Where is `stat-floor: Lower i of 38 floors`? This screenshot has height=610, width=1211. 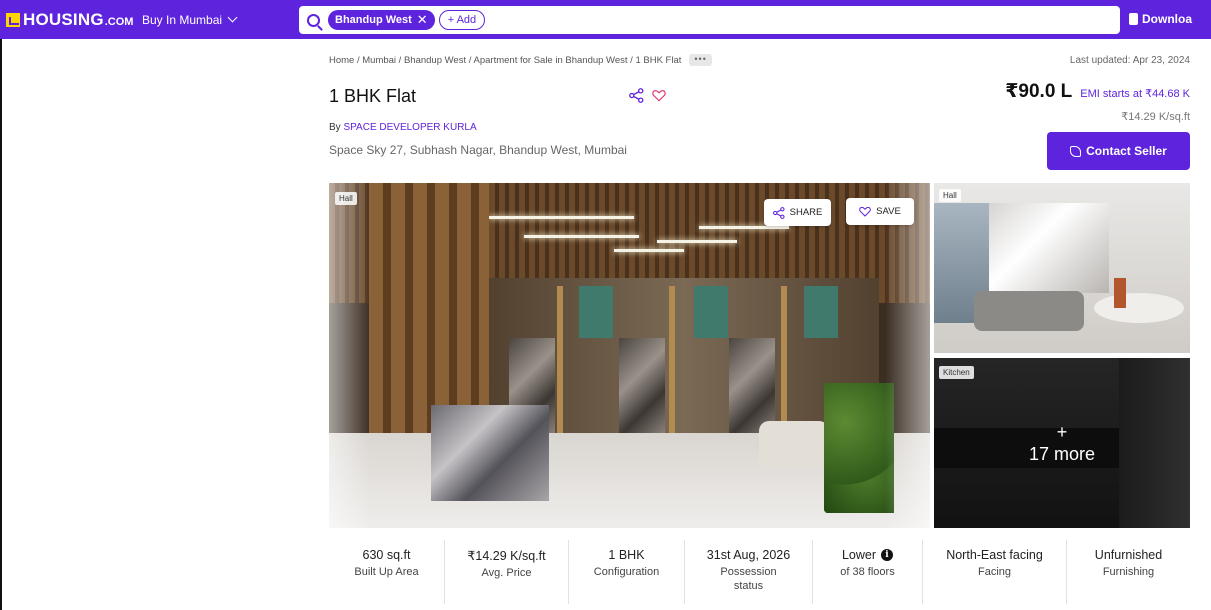 stat-floor: Lower i of 38 floors is located at coordinates (868, 572).